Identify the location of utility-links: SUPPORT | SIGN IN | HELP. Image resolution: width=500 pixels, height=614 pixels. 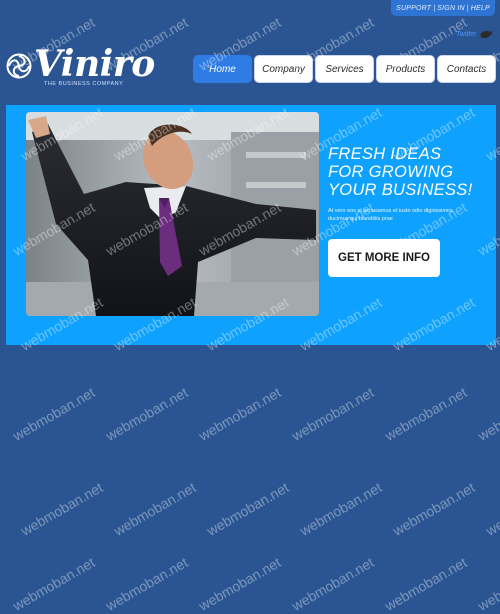
(443, 8).